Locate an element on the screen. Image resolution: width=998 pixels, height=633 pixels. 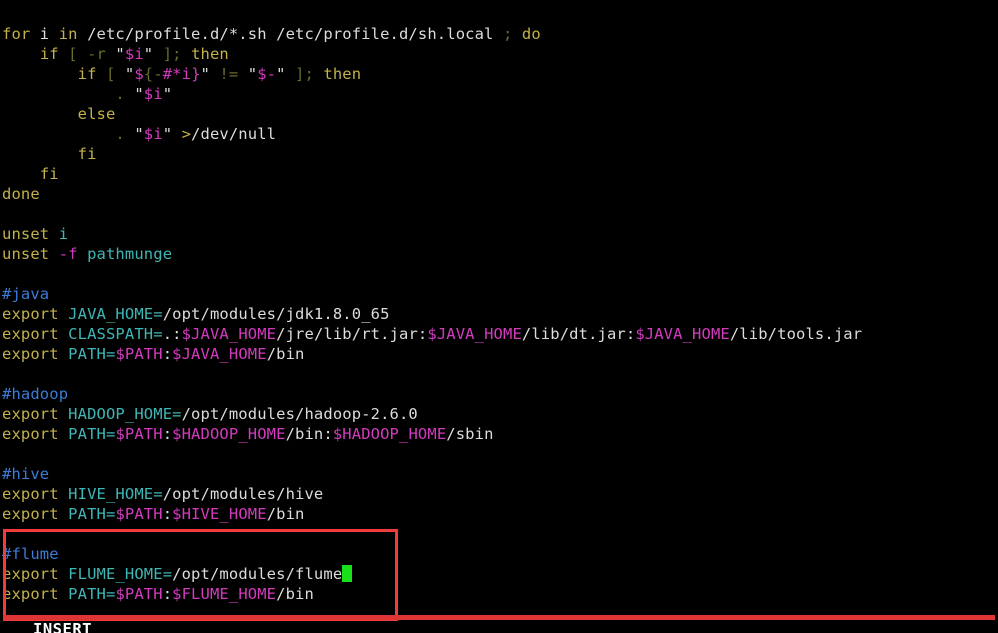
code-line: export PATH=$PATH:$HIVE_HOME/bin is located at coordinates (499, 514).